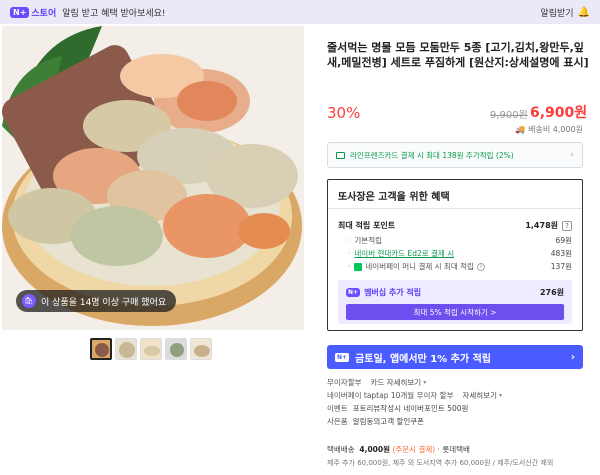 This screenshot has height=475, width=600. I want to click on gift-row: 사은품 알림동의고객 할인쿠폰, so click(458, 421).